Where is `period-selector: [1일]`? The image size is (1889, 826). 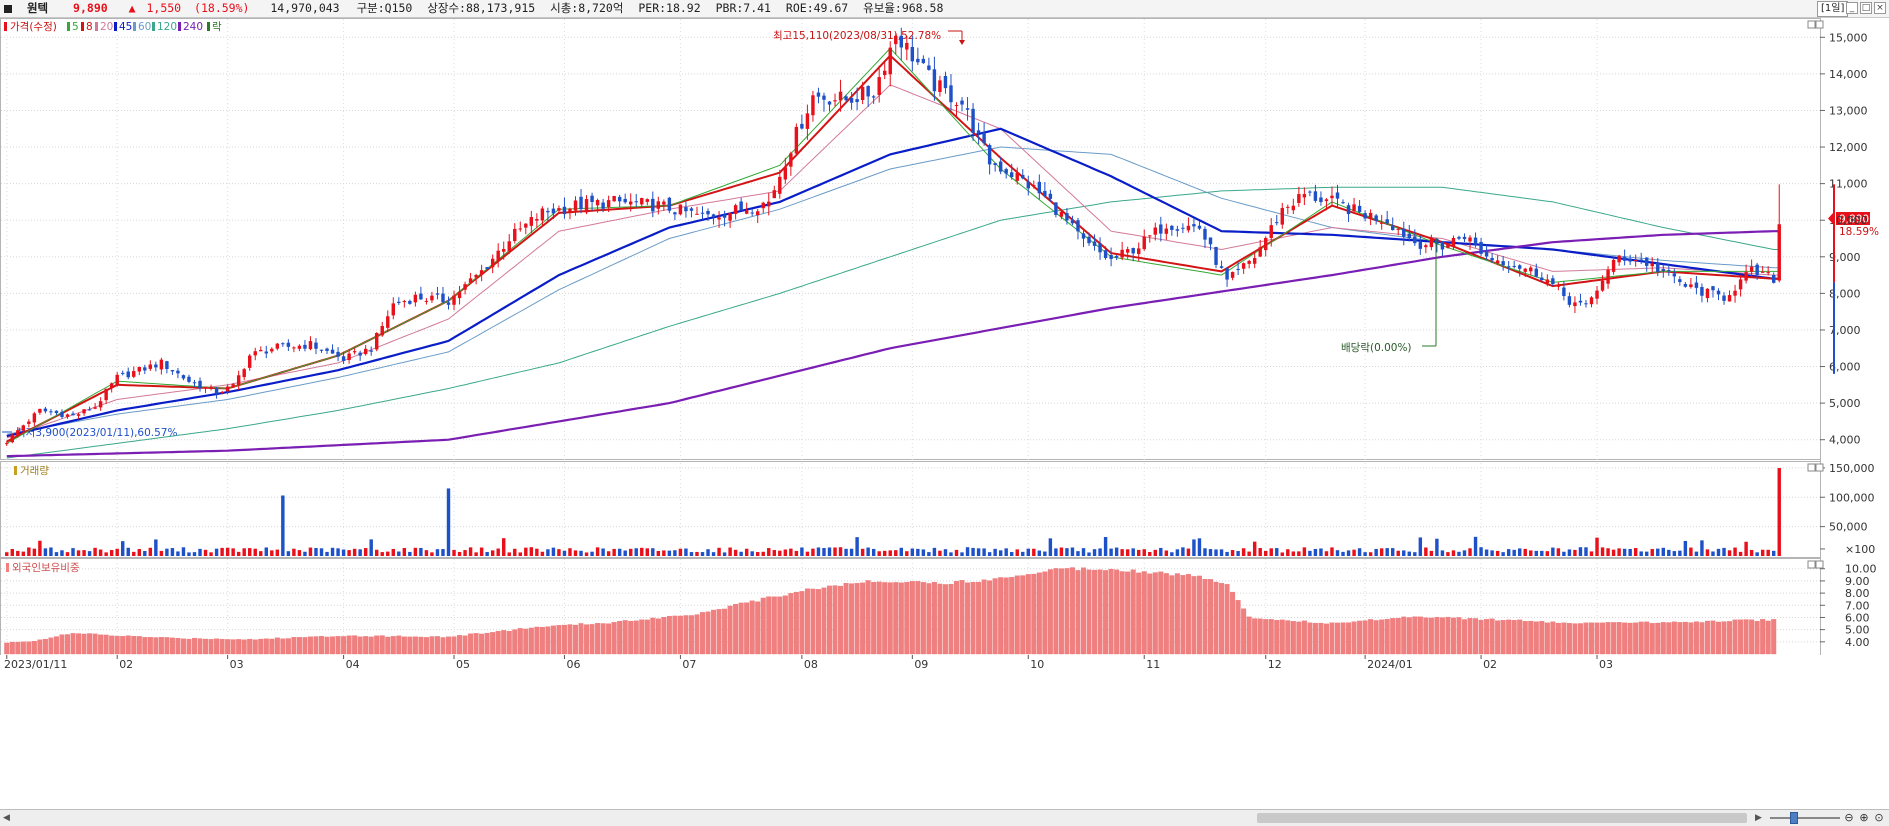 period-selector: [1일] is located at coordinates (1833, 9).